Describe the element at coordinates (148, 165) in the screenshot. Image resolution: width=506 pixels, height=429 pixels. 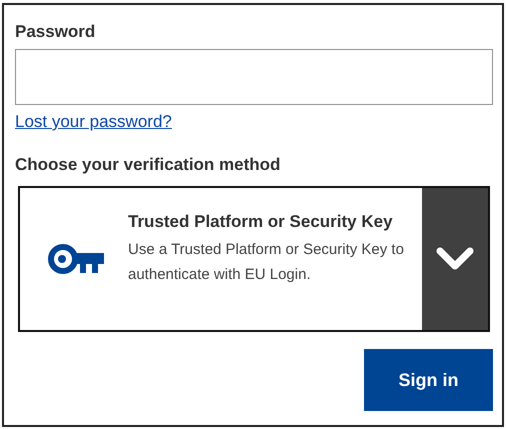
I see `section-heading: Choose your verification method` at that location.